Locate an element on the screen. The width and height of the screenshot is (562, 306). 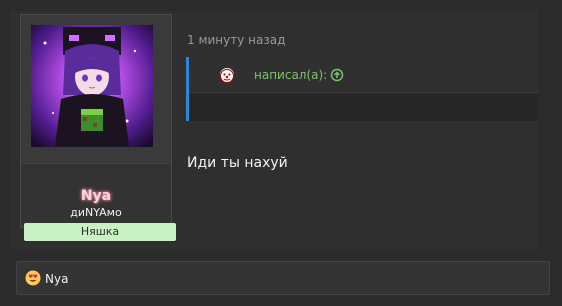
clown-icon is located at coordinates (227, 75).